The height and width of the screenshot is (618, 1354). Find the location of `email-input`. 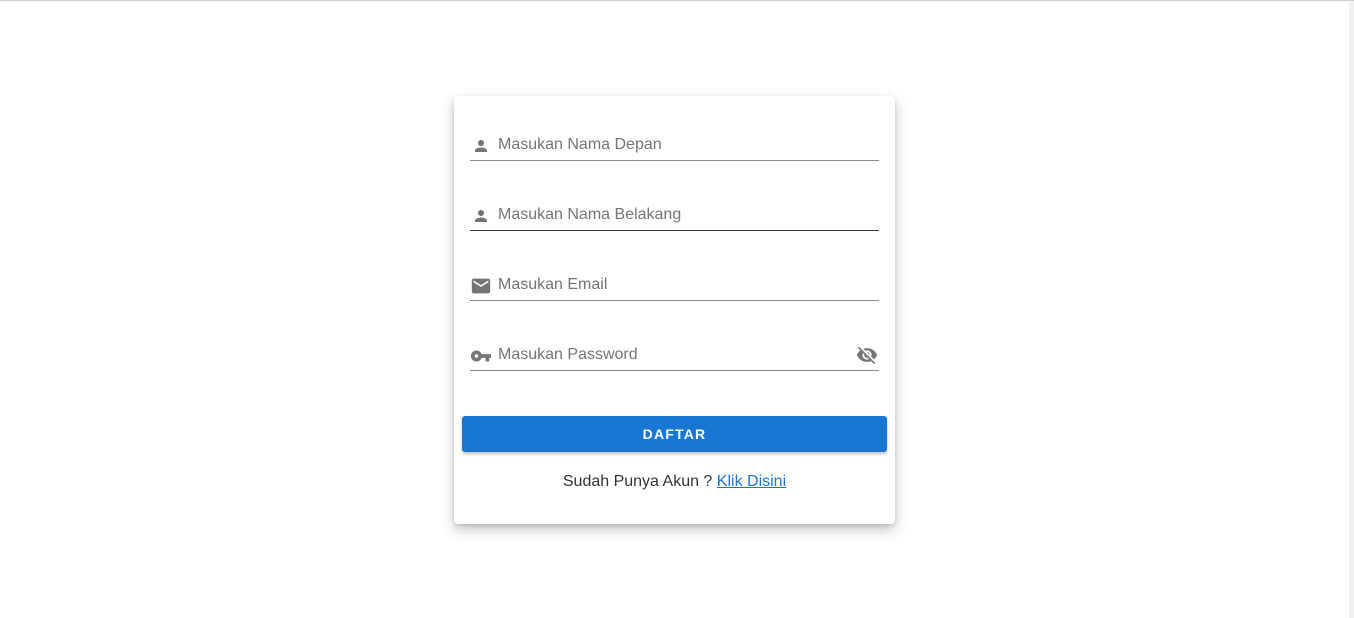

email-input is located at coordinates (688, 285).